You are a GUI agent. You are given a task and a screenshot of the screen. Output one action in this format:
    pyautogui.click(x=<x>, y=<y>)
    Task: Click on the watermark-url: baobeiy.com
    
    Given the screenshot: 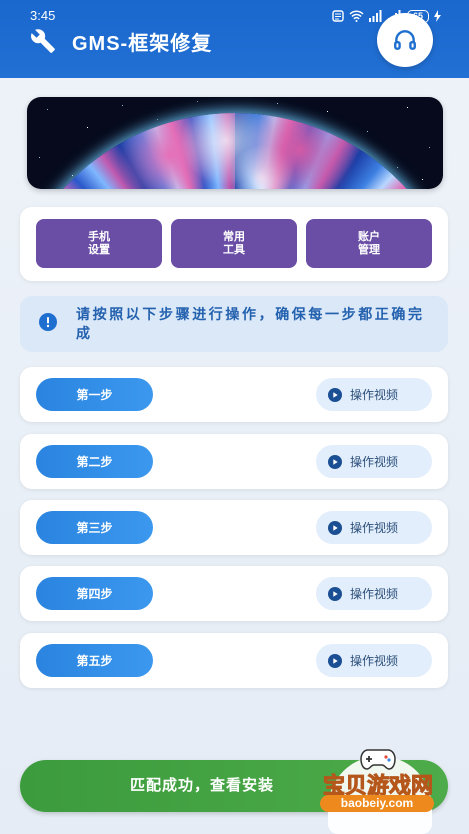 What is the action you would take?
    pyautogui.click(x=377, y=803)
    